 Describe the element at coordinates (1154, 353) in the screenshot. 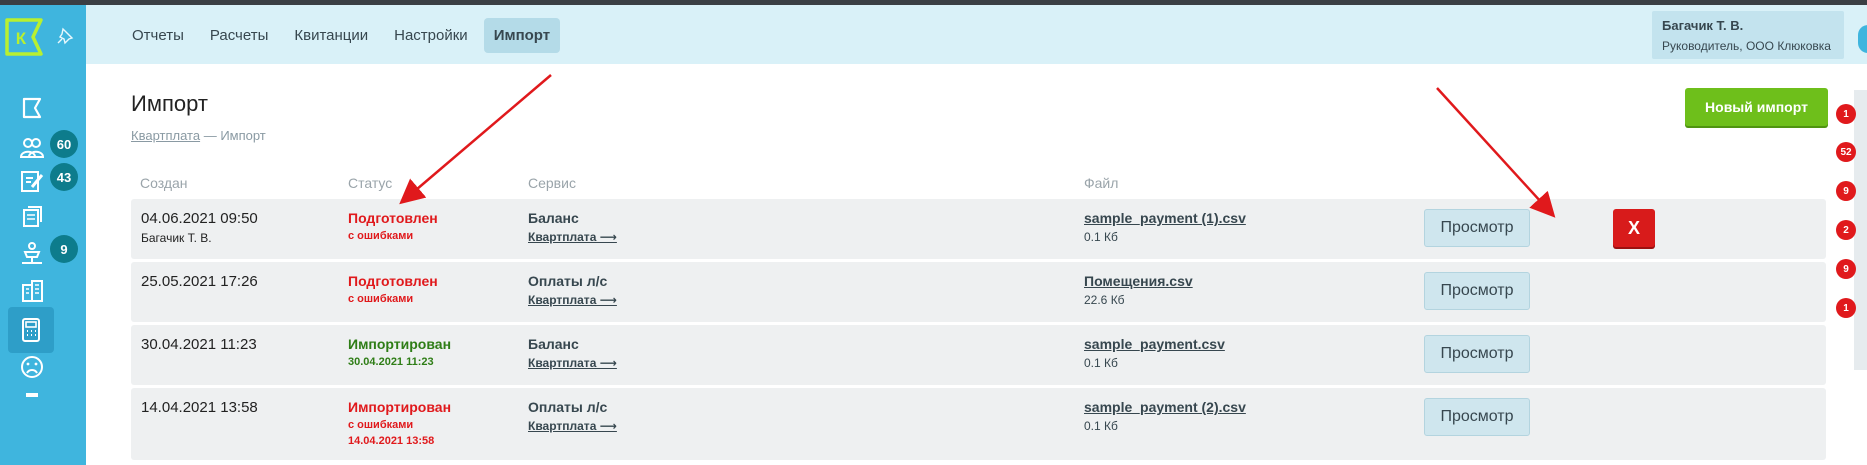

I see `file-cell: sample_payment.csv 0.1 Кб` at that location.